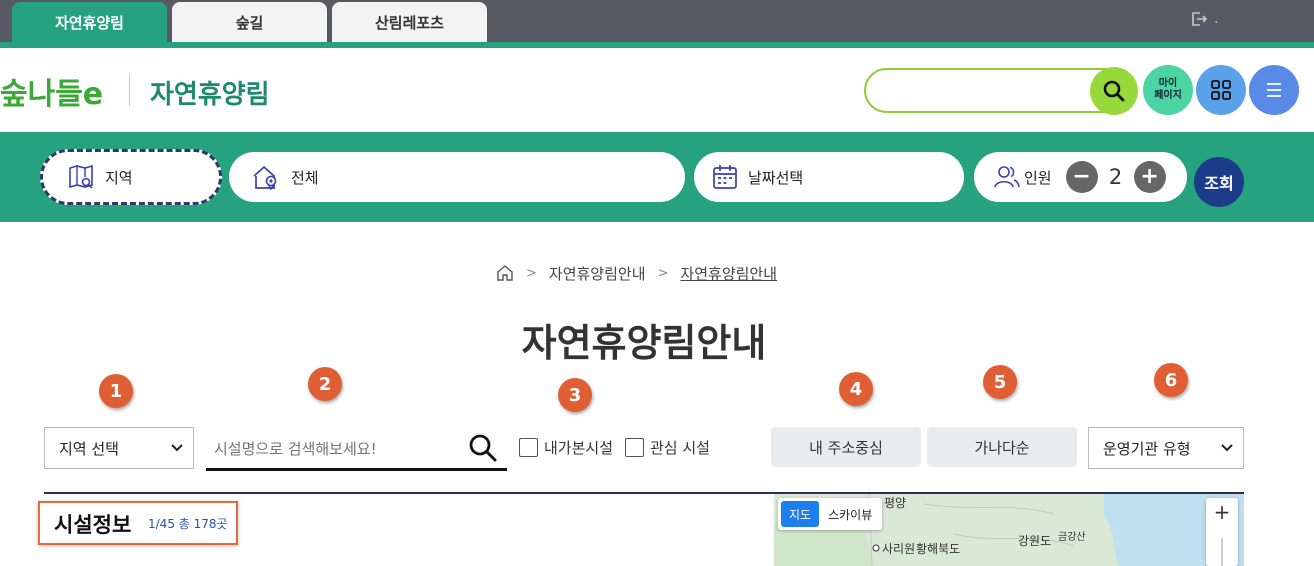  I want to click on region-select: 지역 선택, so click(119, 448).